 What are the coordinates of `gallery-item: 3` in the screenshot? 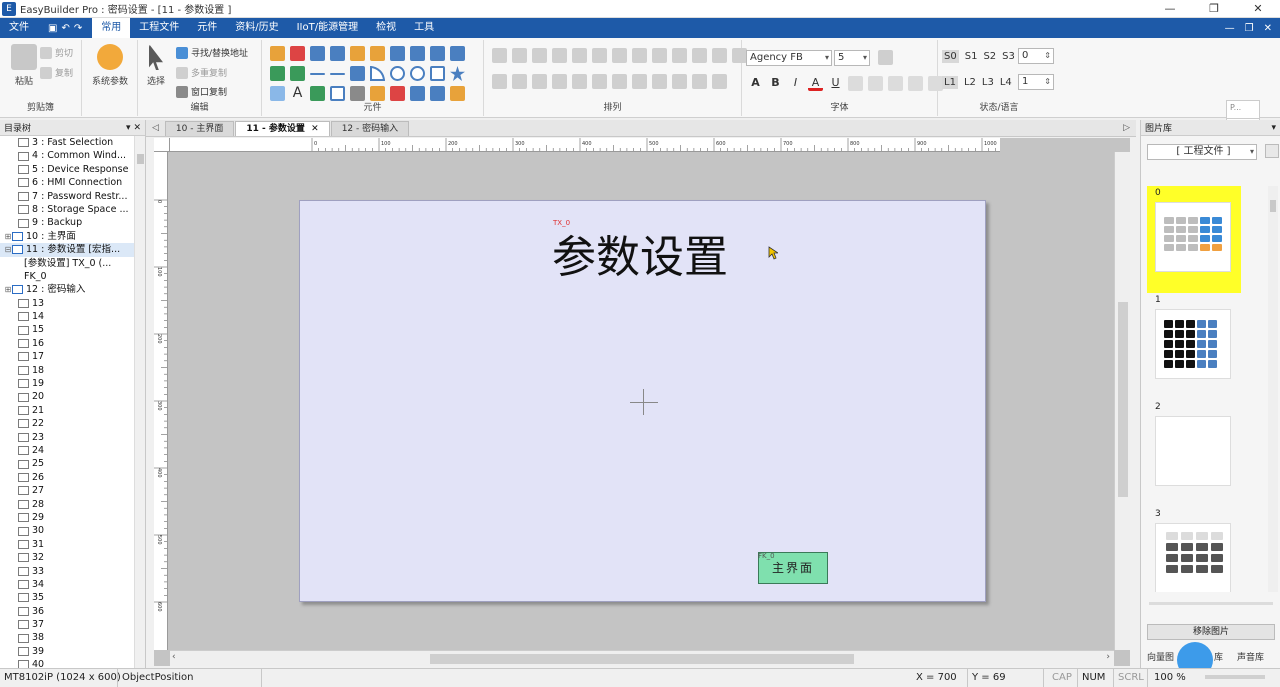 It's located at (1194, 549).